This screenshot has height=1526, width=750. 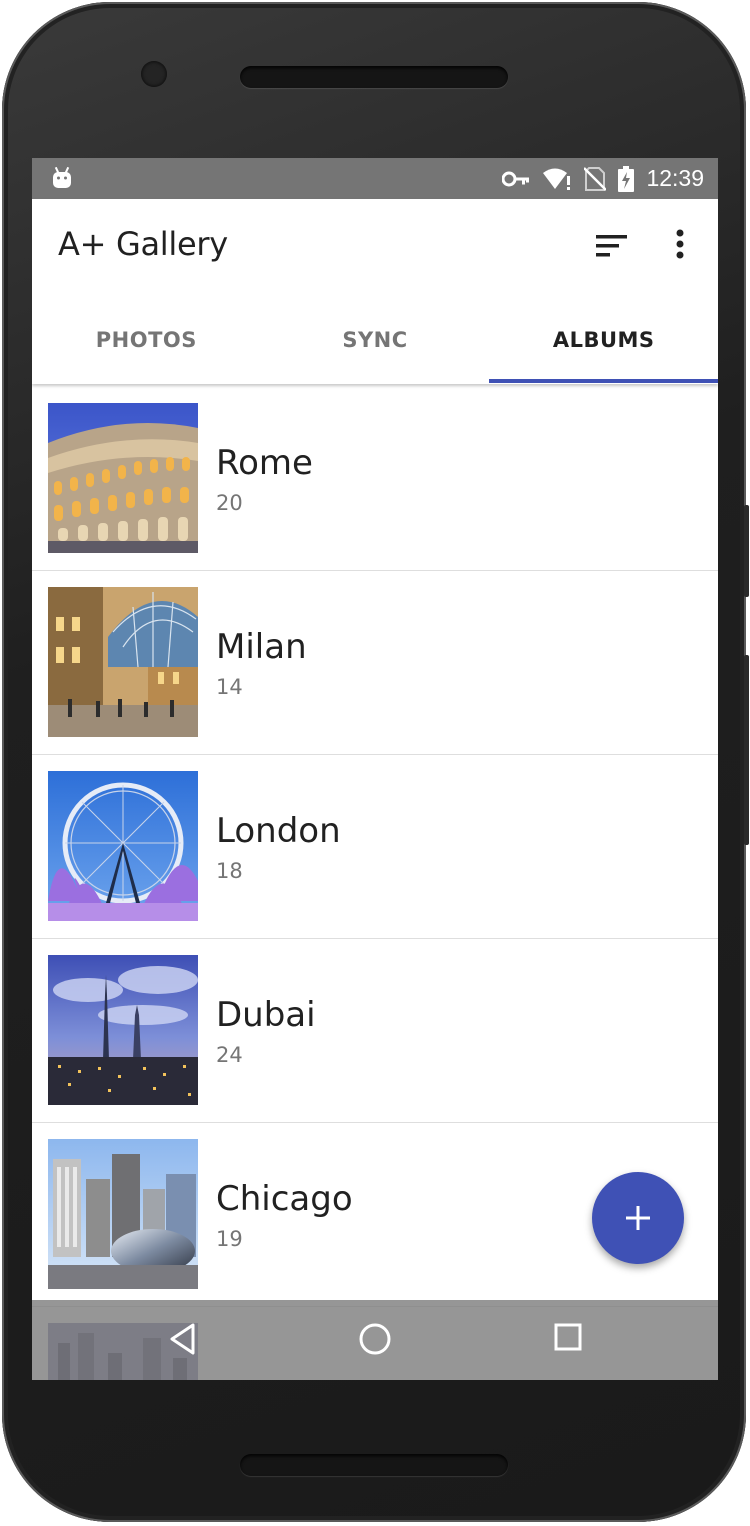 I want to click on recents-icon, so click(x=568, y=1337).